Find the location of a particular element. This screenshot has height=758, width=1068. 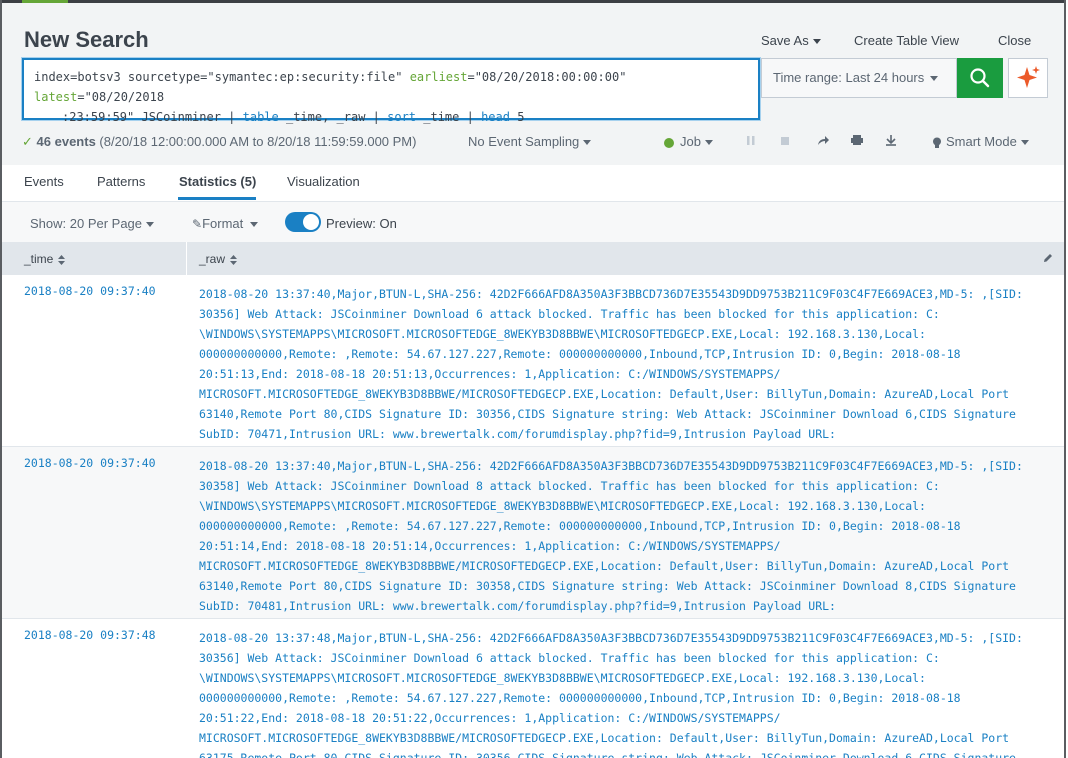

save-as-label: Save As is located at coordinates (785, 40).